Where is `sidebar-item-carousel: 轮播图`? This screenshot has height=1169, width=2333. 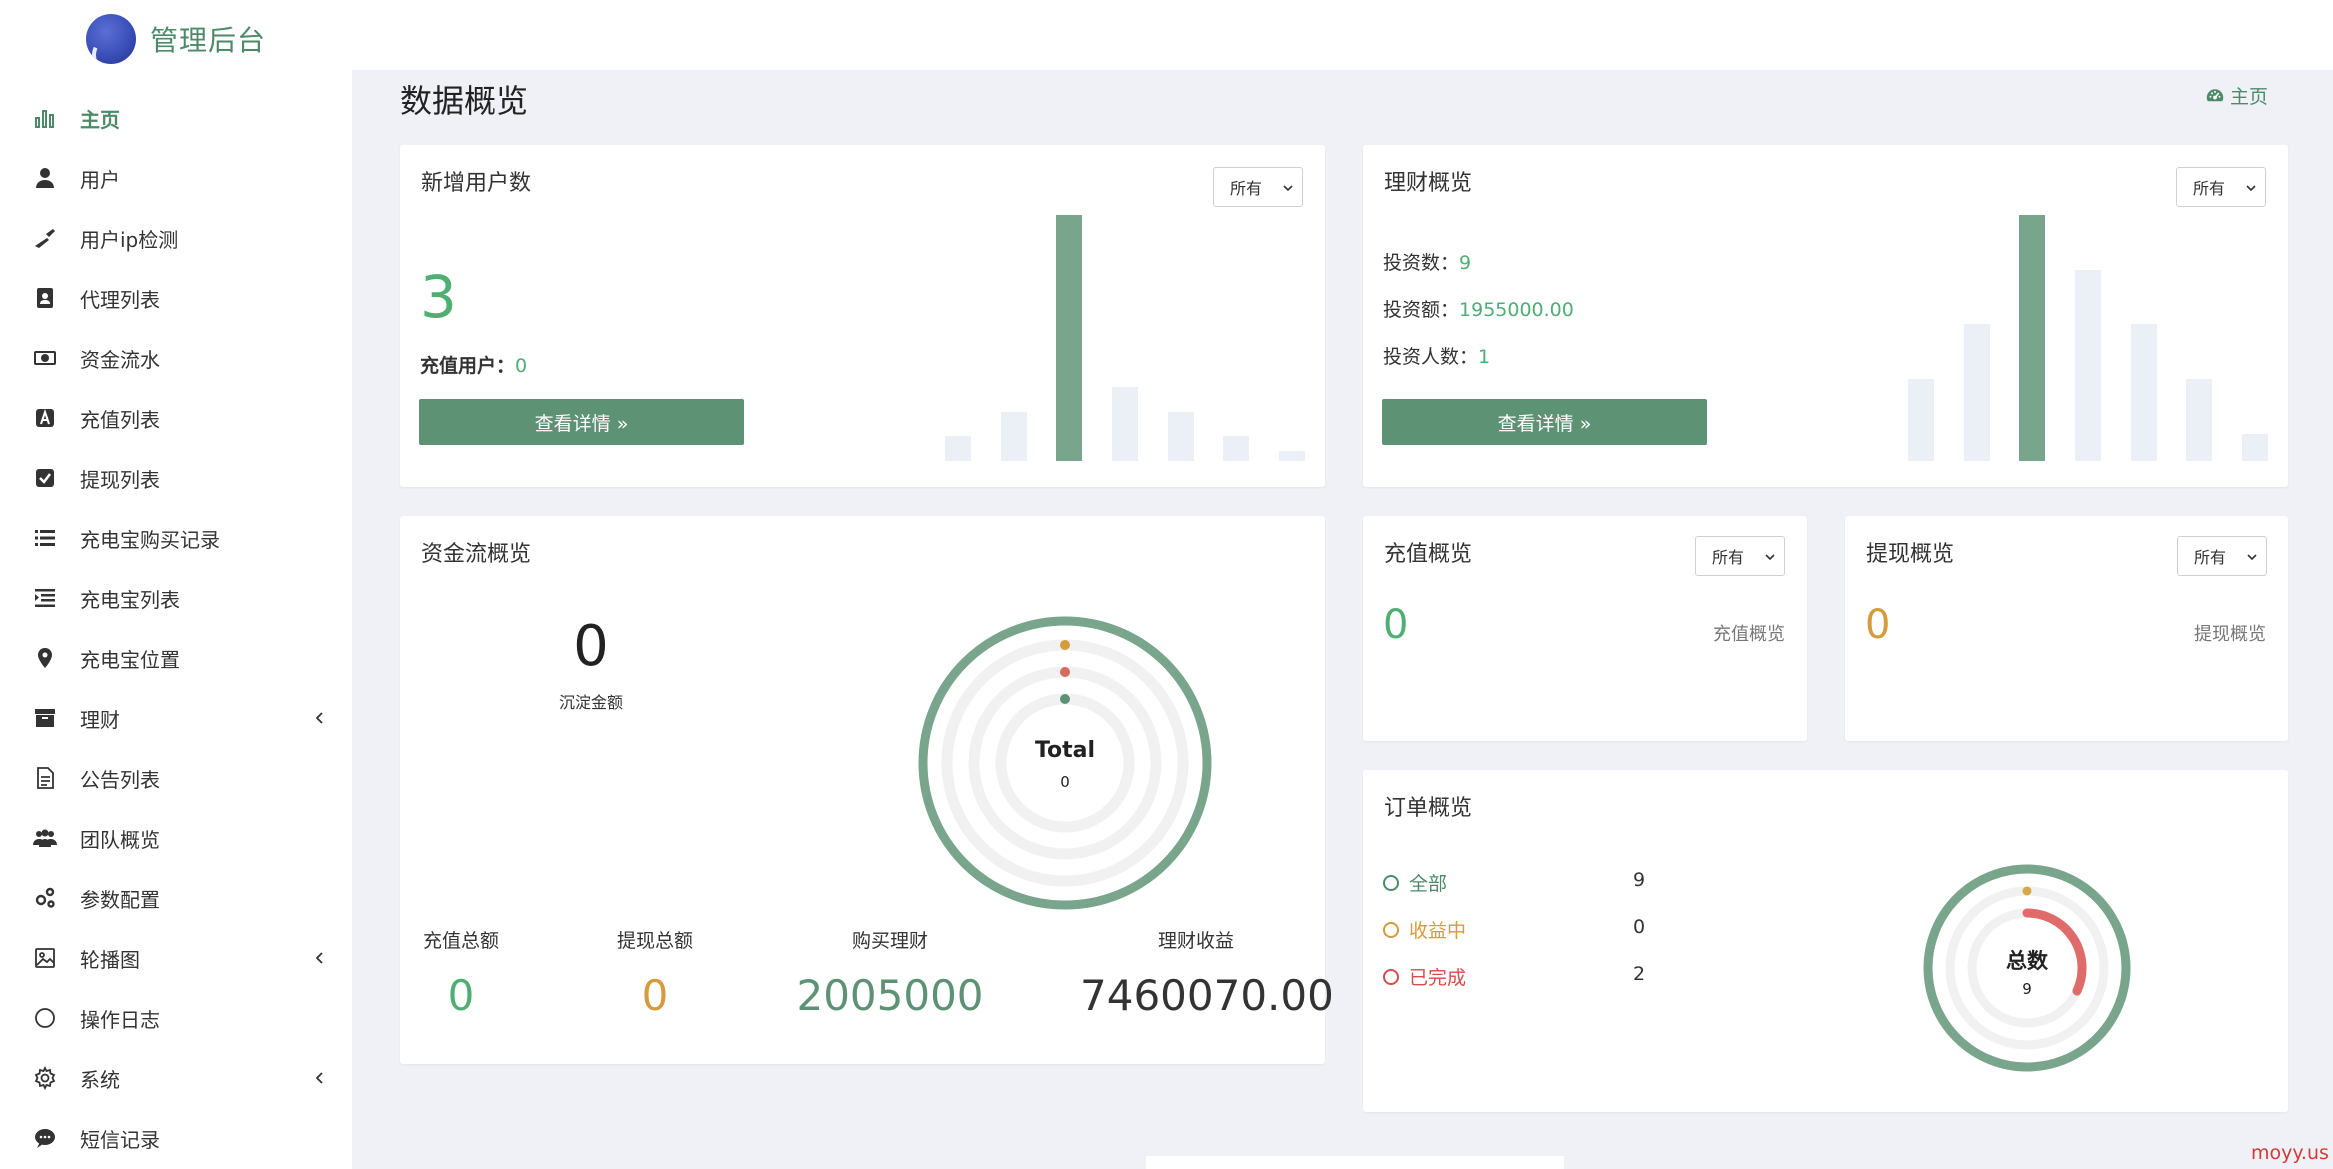
sidebar-item-carousel: 轮播图 is located at coordinates (176, 958).